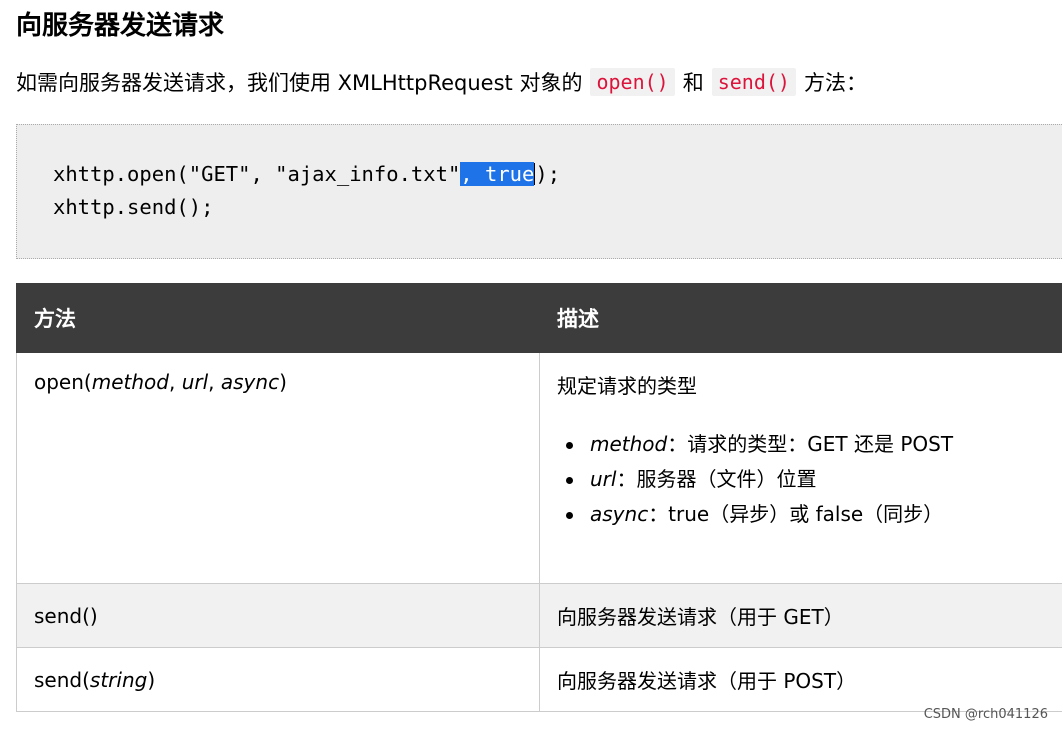  What do you see at coordinates (985, 714) in the screenshot?
I see `watermark: CSDN @rch041126` at bounding box center [985, 714].